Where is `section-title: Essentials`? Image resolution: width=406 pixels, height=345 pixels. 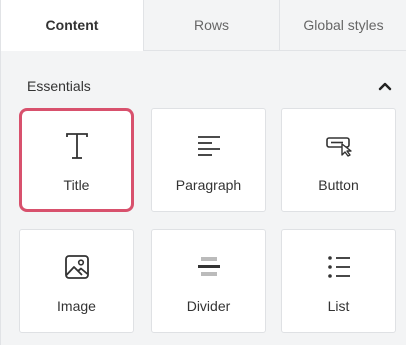
section-title: Essentials is located at coordinates (59, 86).